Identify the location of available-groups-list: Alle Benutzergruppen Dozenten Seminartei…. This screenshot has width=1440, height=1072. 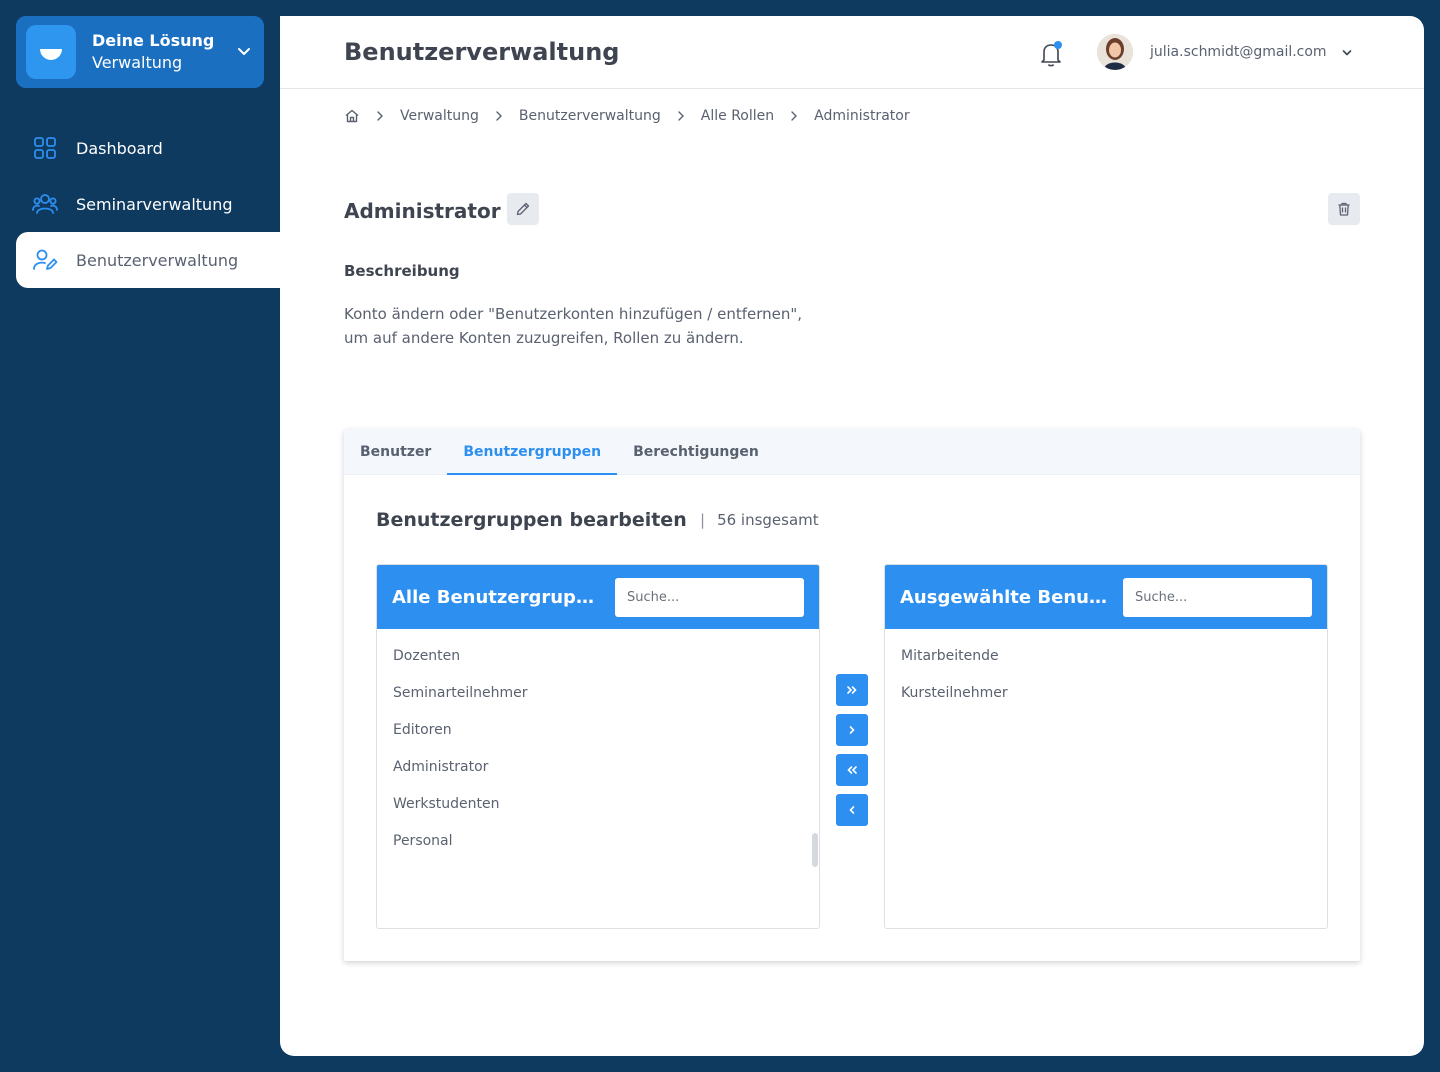
(598, 746).